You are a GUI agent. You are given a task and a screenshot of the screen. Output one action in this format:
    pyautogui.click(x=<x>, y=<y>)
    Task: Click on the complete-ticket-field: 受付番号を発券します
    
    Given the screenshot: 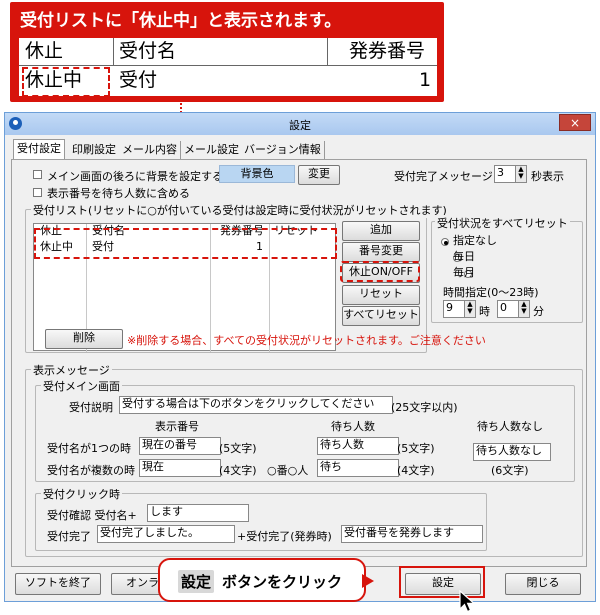 What is the action you would take?
    pyautogui.click(x=412, y=534)
    